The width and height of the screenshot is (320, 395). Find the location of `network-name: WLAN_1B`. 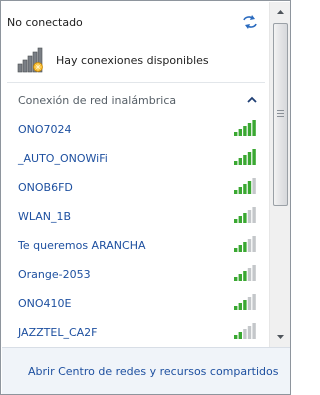

network-name: WLAN_1B is located at coordinates (45, 216).